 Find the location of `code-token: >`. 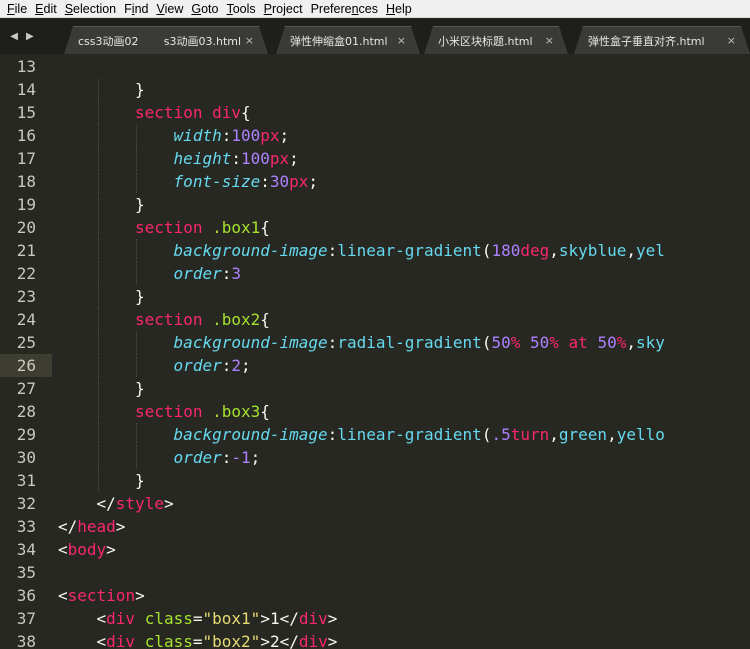

code-token: > is located at coordinates (332, 640).